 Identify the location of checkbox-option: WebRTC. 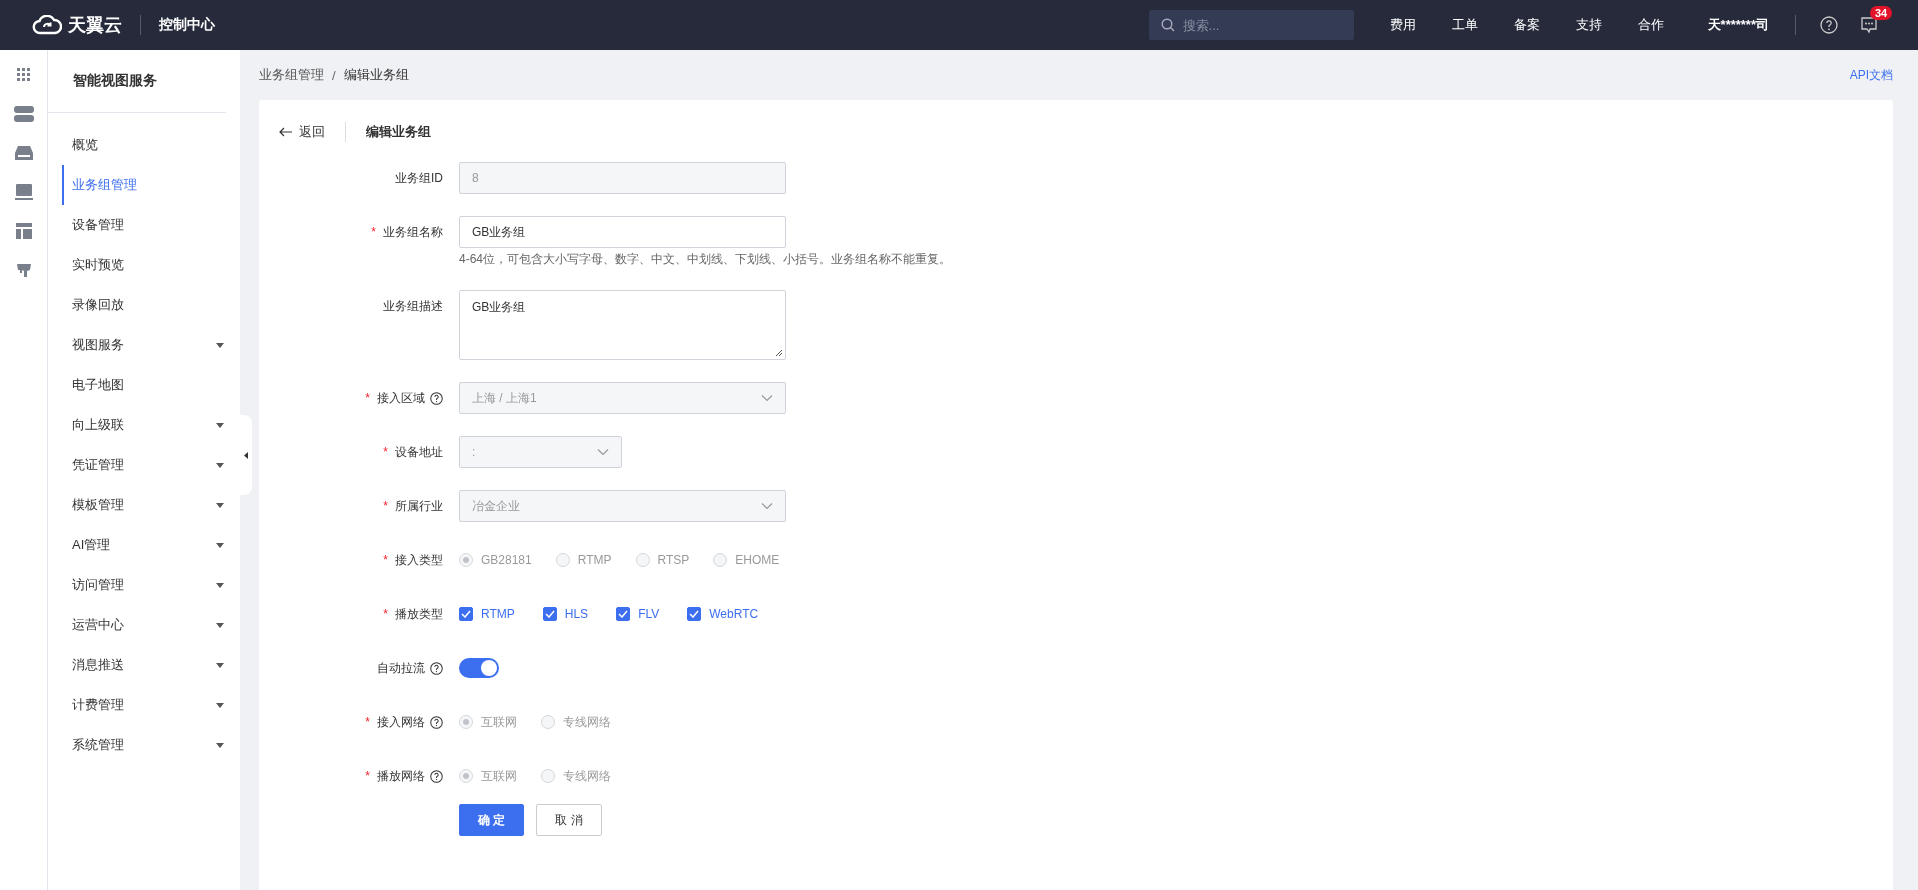
(723, 614).